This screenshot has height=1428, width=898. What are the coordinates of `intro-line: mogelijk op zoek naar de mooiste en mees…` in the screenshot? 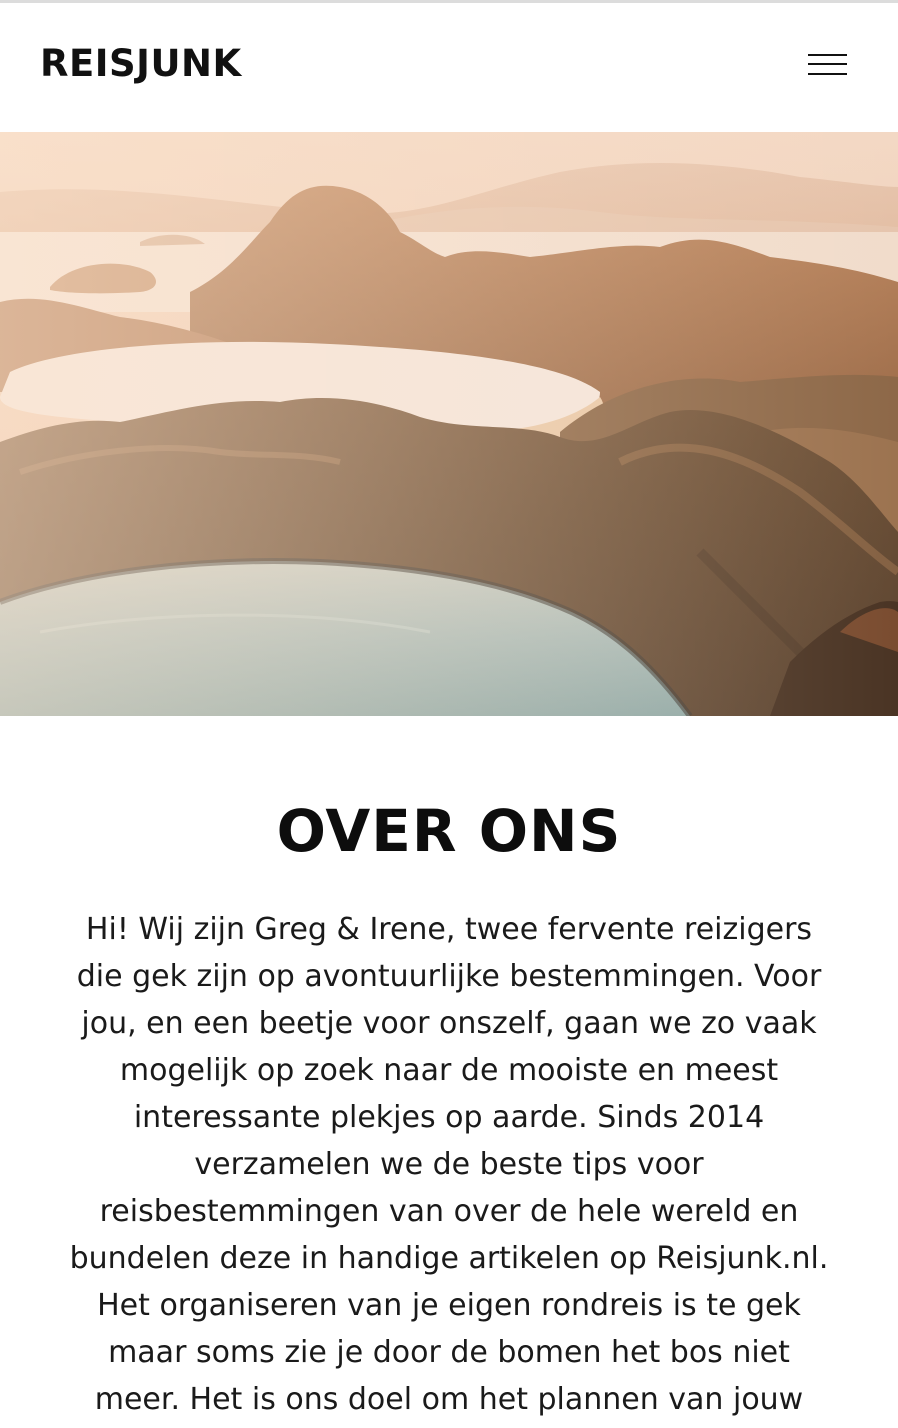 It's located at (449, 1070).